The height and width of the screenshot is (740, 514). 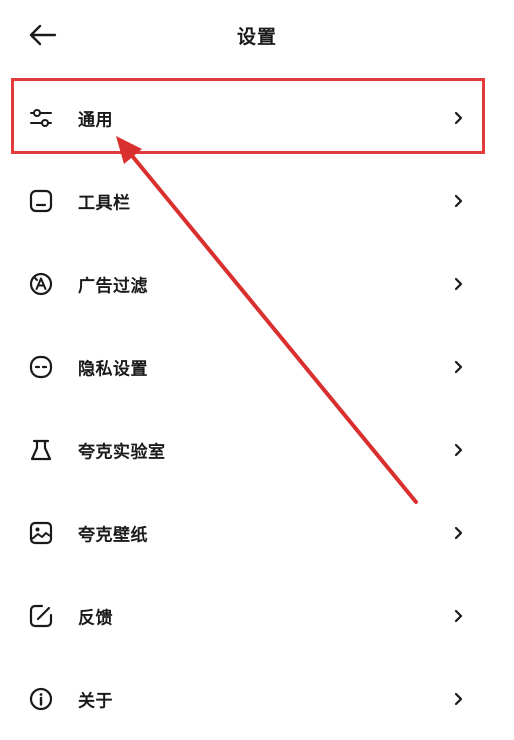 What do you see at coordinates (41, 367) in the screenshot?
I see `privacy-icon` at bounding box center [41, 367].